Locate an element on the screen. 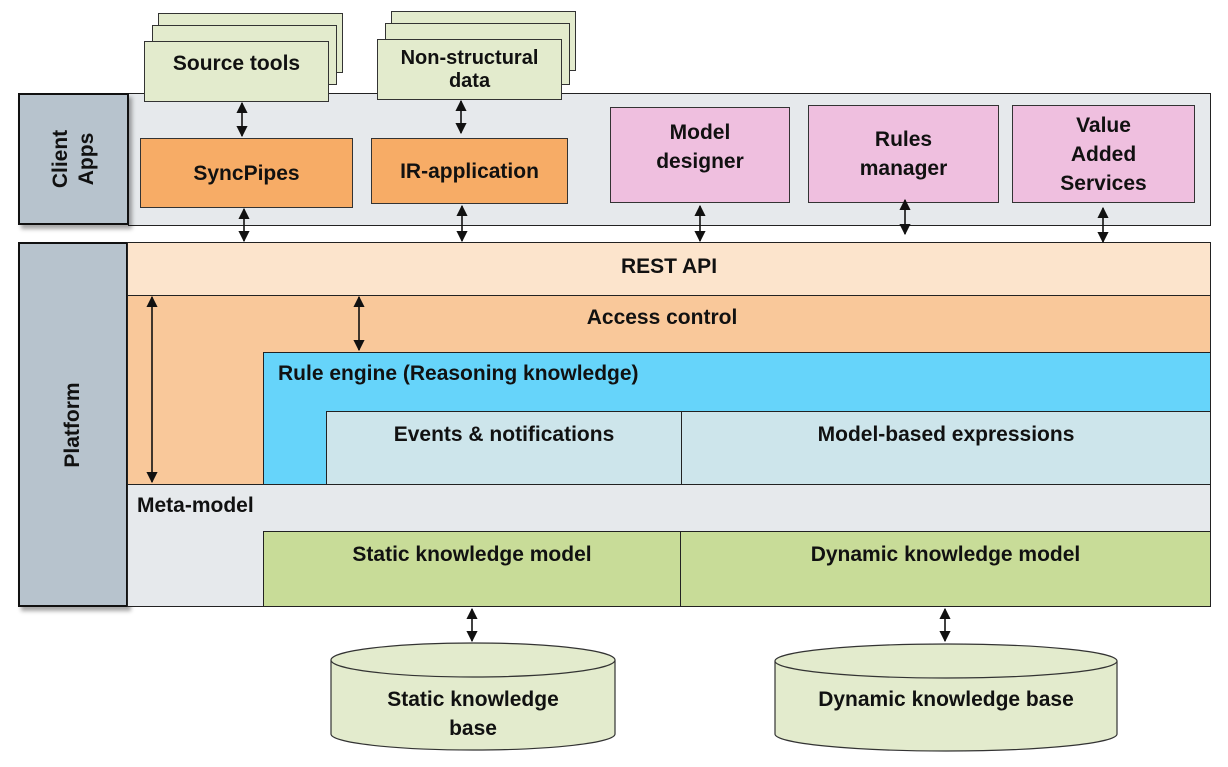 This screenshot has height=767, width=1228. rest-api-layer: REST API is located at coordinates (669, 269).